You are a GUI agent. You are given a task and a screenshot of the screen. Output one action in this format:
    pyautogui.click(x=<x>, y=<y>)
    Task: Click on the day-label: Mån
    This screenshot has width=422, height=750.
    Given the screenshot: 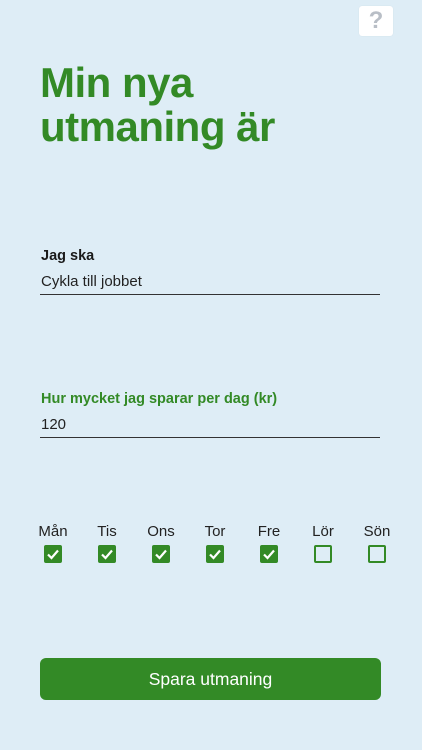 What is the action you would take?
    pyautogui.click(x=53, y=531)
    